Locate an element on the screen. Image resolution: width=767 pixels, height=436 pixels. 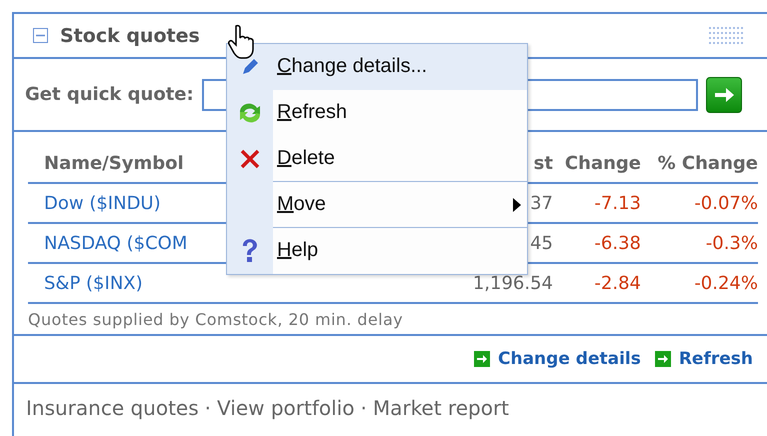
footer-link: Insurance quotes is located at coordinates (112, 408).